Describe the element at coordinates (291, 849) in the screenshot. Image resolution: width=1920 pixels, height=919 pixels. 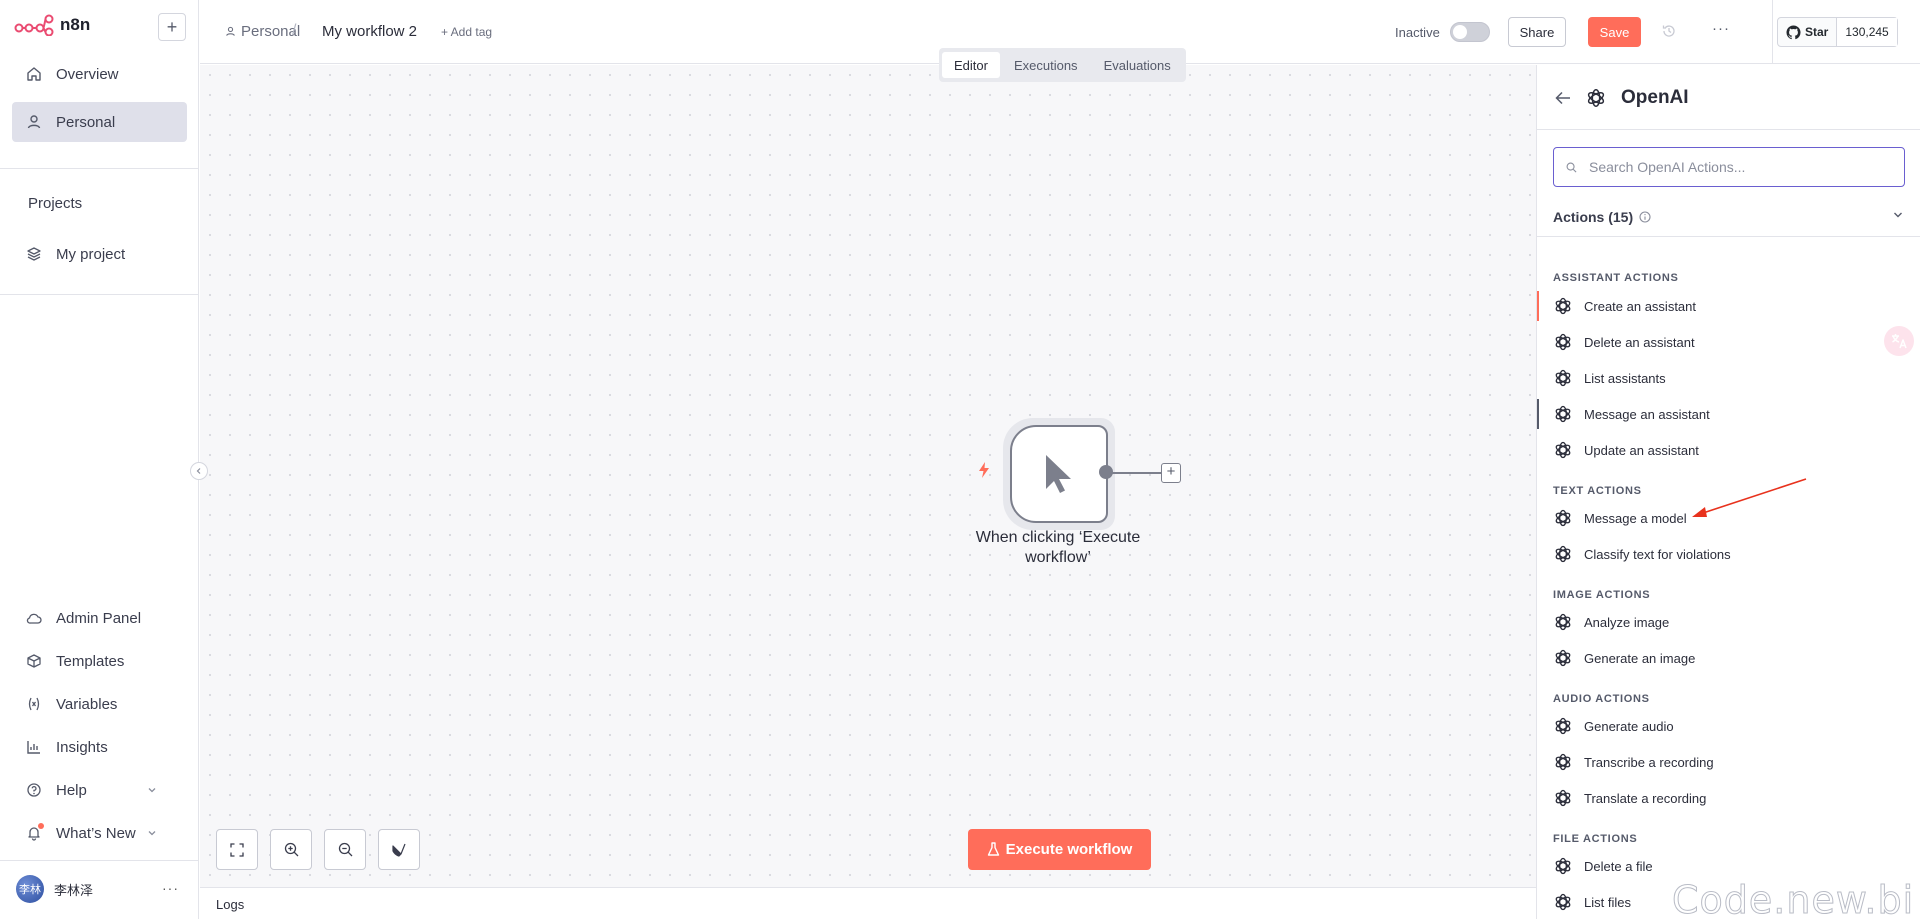
I see `zoom-in-button` at that location.